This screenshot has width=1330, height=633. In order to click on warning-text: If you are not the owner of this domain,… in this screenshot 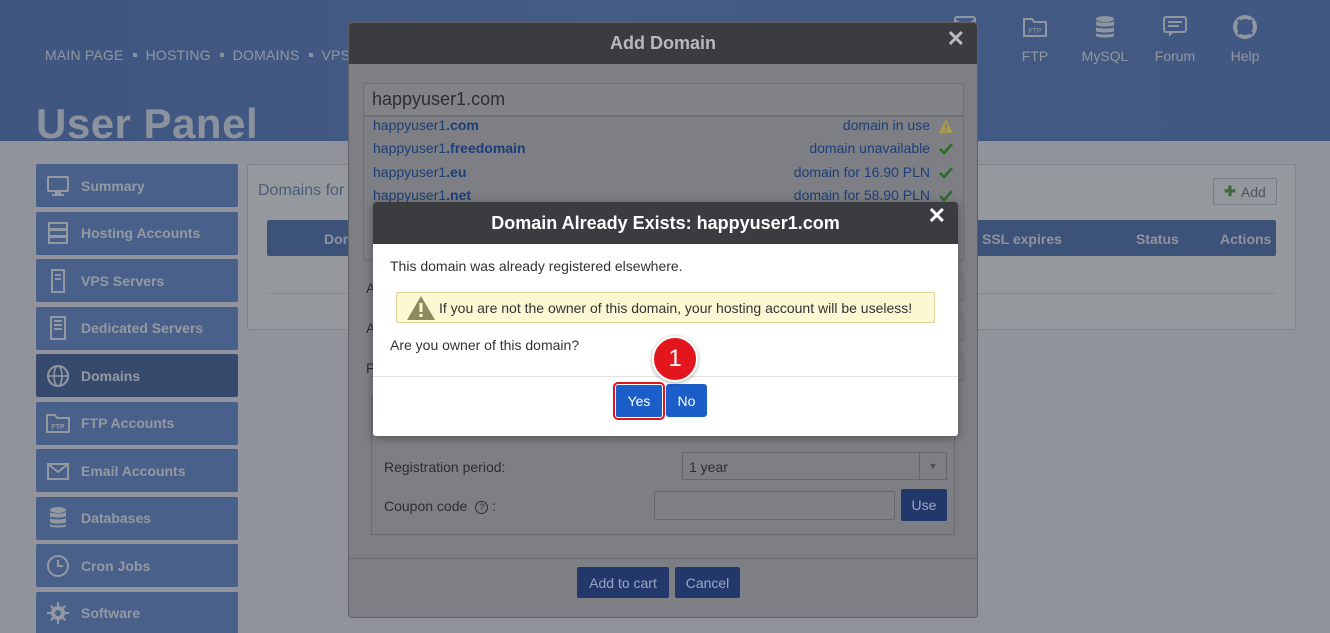, I will do `click(676, 307)`.